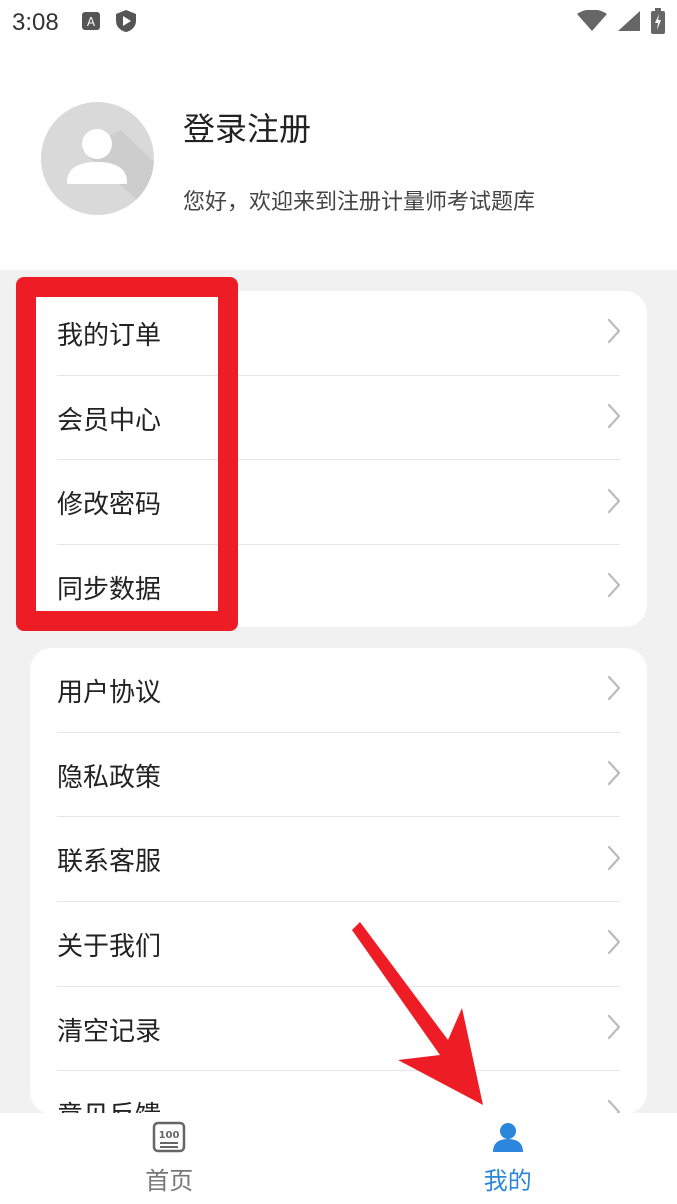 The image size is (677, 1204). Describe the element at coordinates (338, 860) in the screenshot. I see `menu-item-contact-support: 联系客服` at that location.